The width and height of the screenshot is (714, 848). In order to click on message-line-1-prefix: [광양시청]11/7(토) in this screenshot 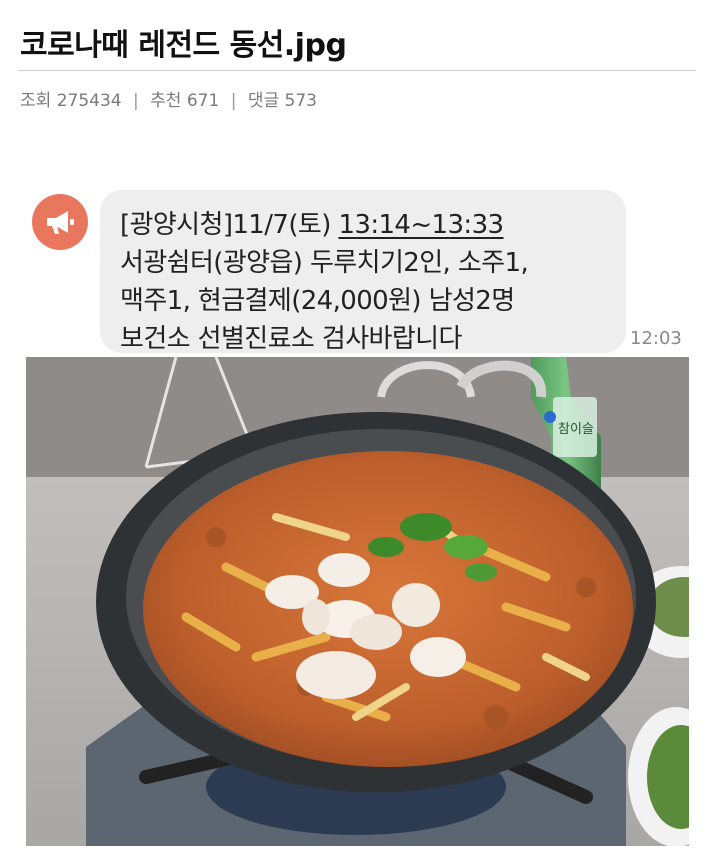, I will do `click(229, 225)`.